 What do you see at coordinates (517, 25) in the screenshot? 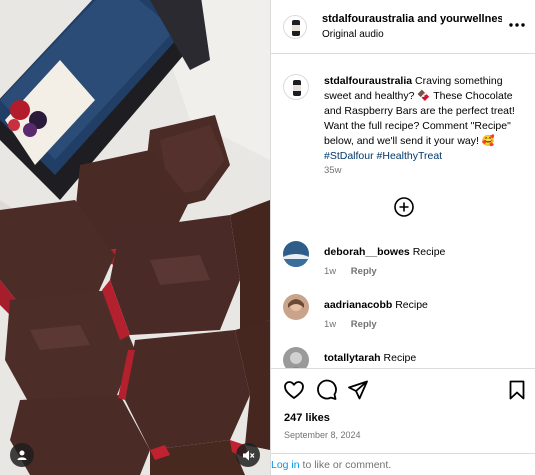
I see `more-options-icon` at bounding box center [517, 25].